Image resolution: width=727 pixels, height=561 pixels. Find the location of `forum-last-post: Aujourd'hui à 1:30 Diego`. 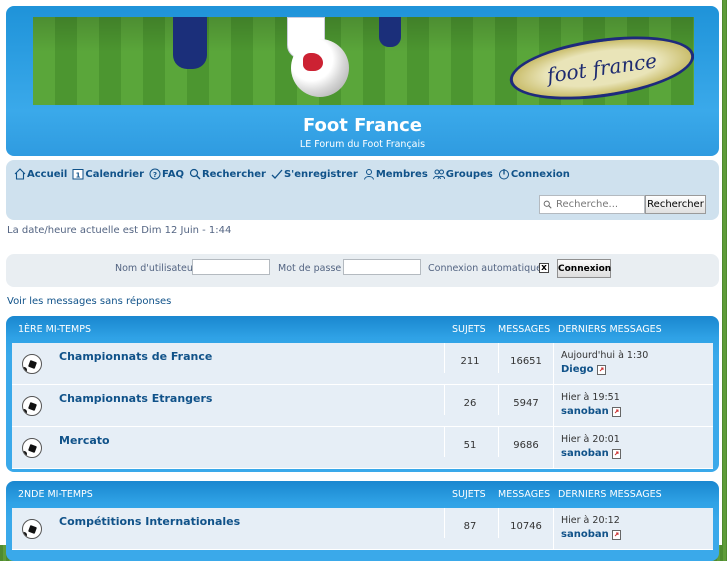

forum-last-post: Aujourd'hui à 1:30 Diego is located at coordinates (632, 363).